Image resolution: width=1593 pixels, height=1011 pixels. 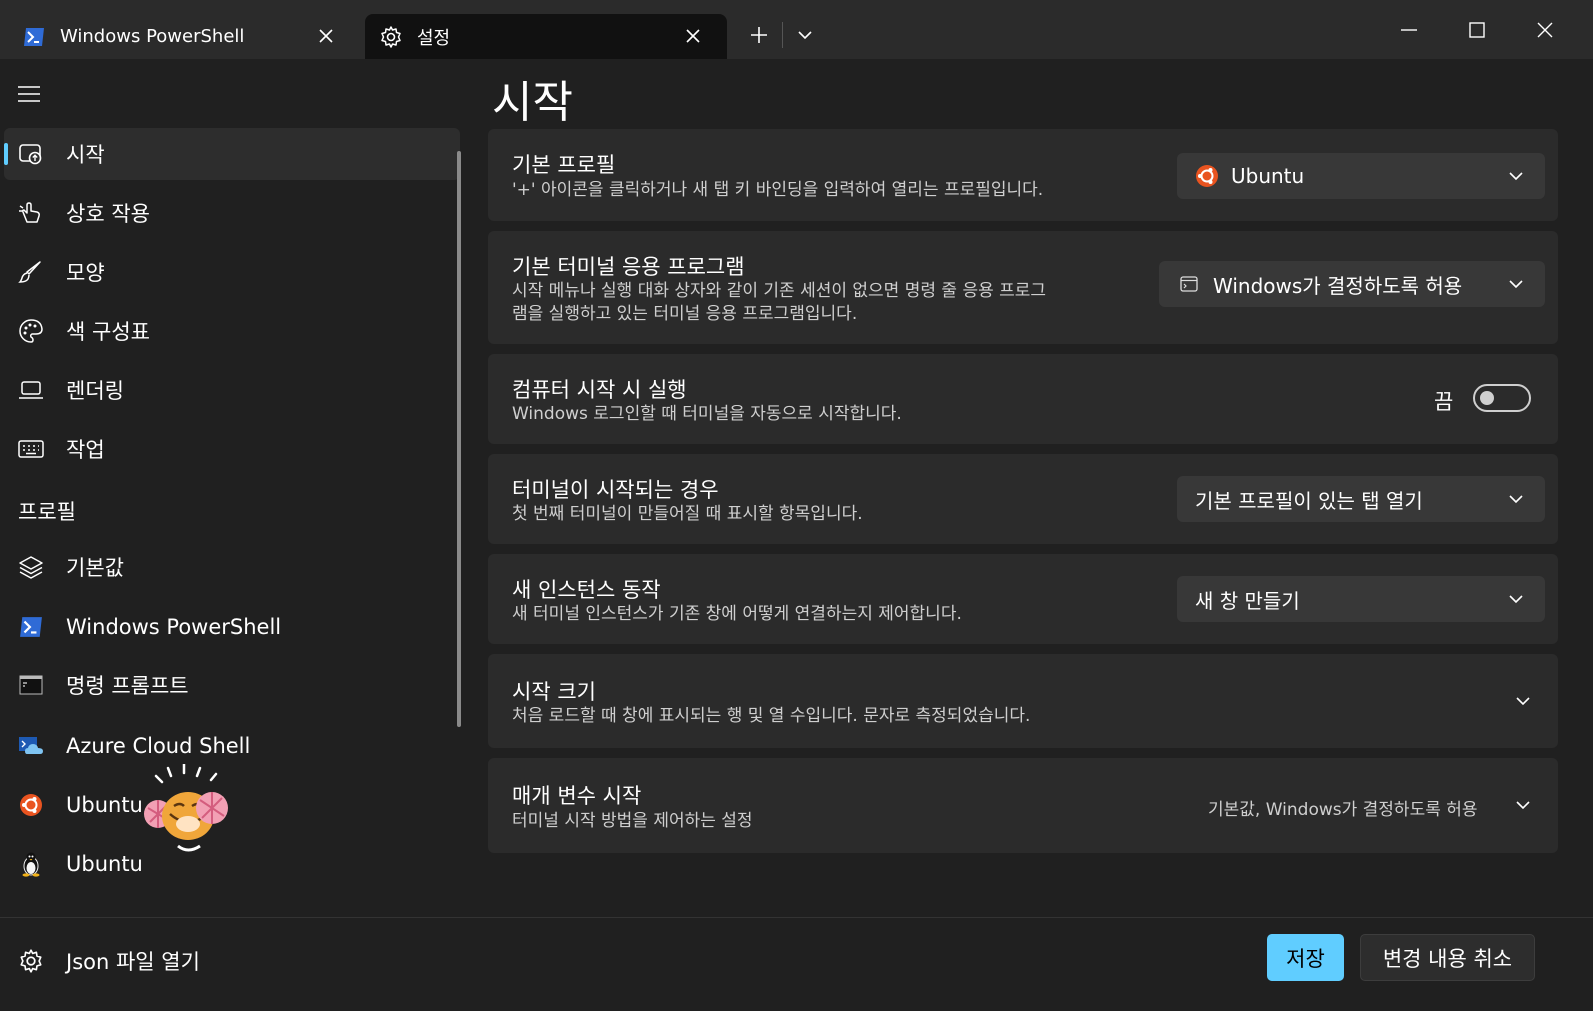 I want to click on linux-icon, so click(x=31, y=864).